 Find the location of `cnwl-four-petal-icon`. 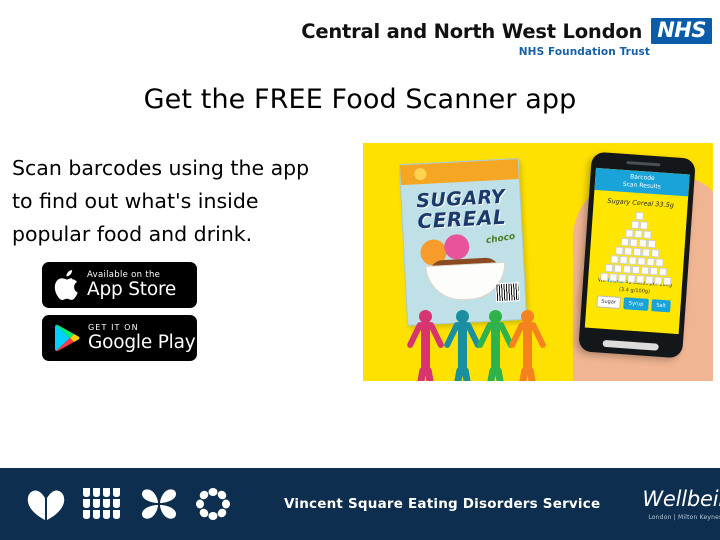

cnwl-four-petal-icon is located at coordinates (159, 504).